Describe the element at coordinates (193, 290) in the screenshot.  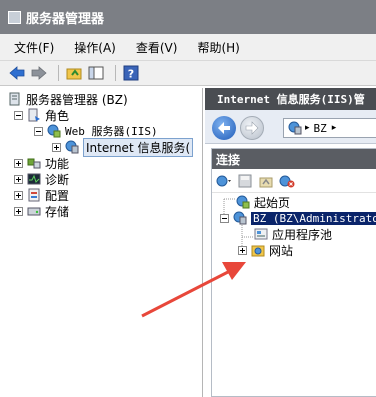
I see `annotation-arrow` at that location.